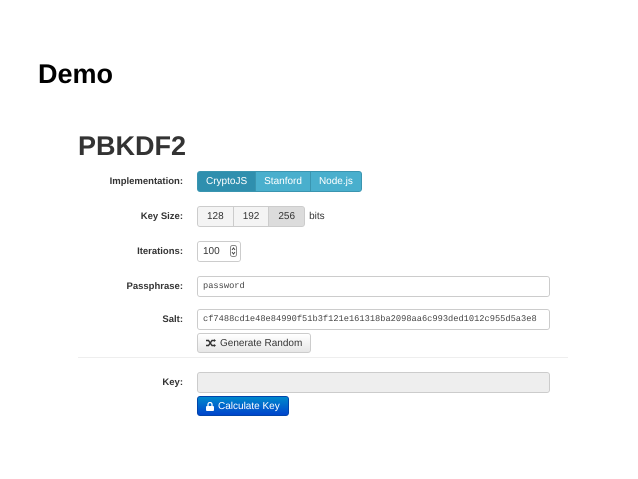  Describe the element at coordinates (215, 216) in the screenshot. I see `key-size-option: 128` at that location.